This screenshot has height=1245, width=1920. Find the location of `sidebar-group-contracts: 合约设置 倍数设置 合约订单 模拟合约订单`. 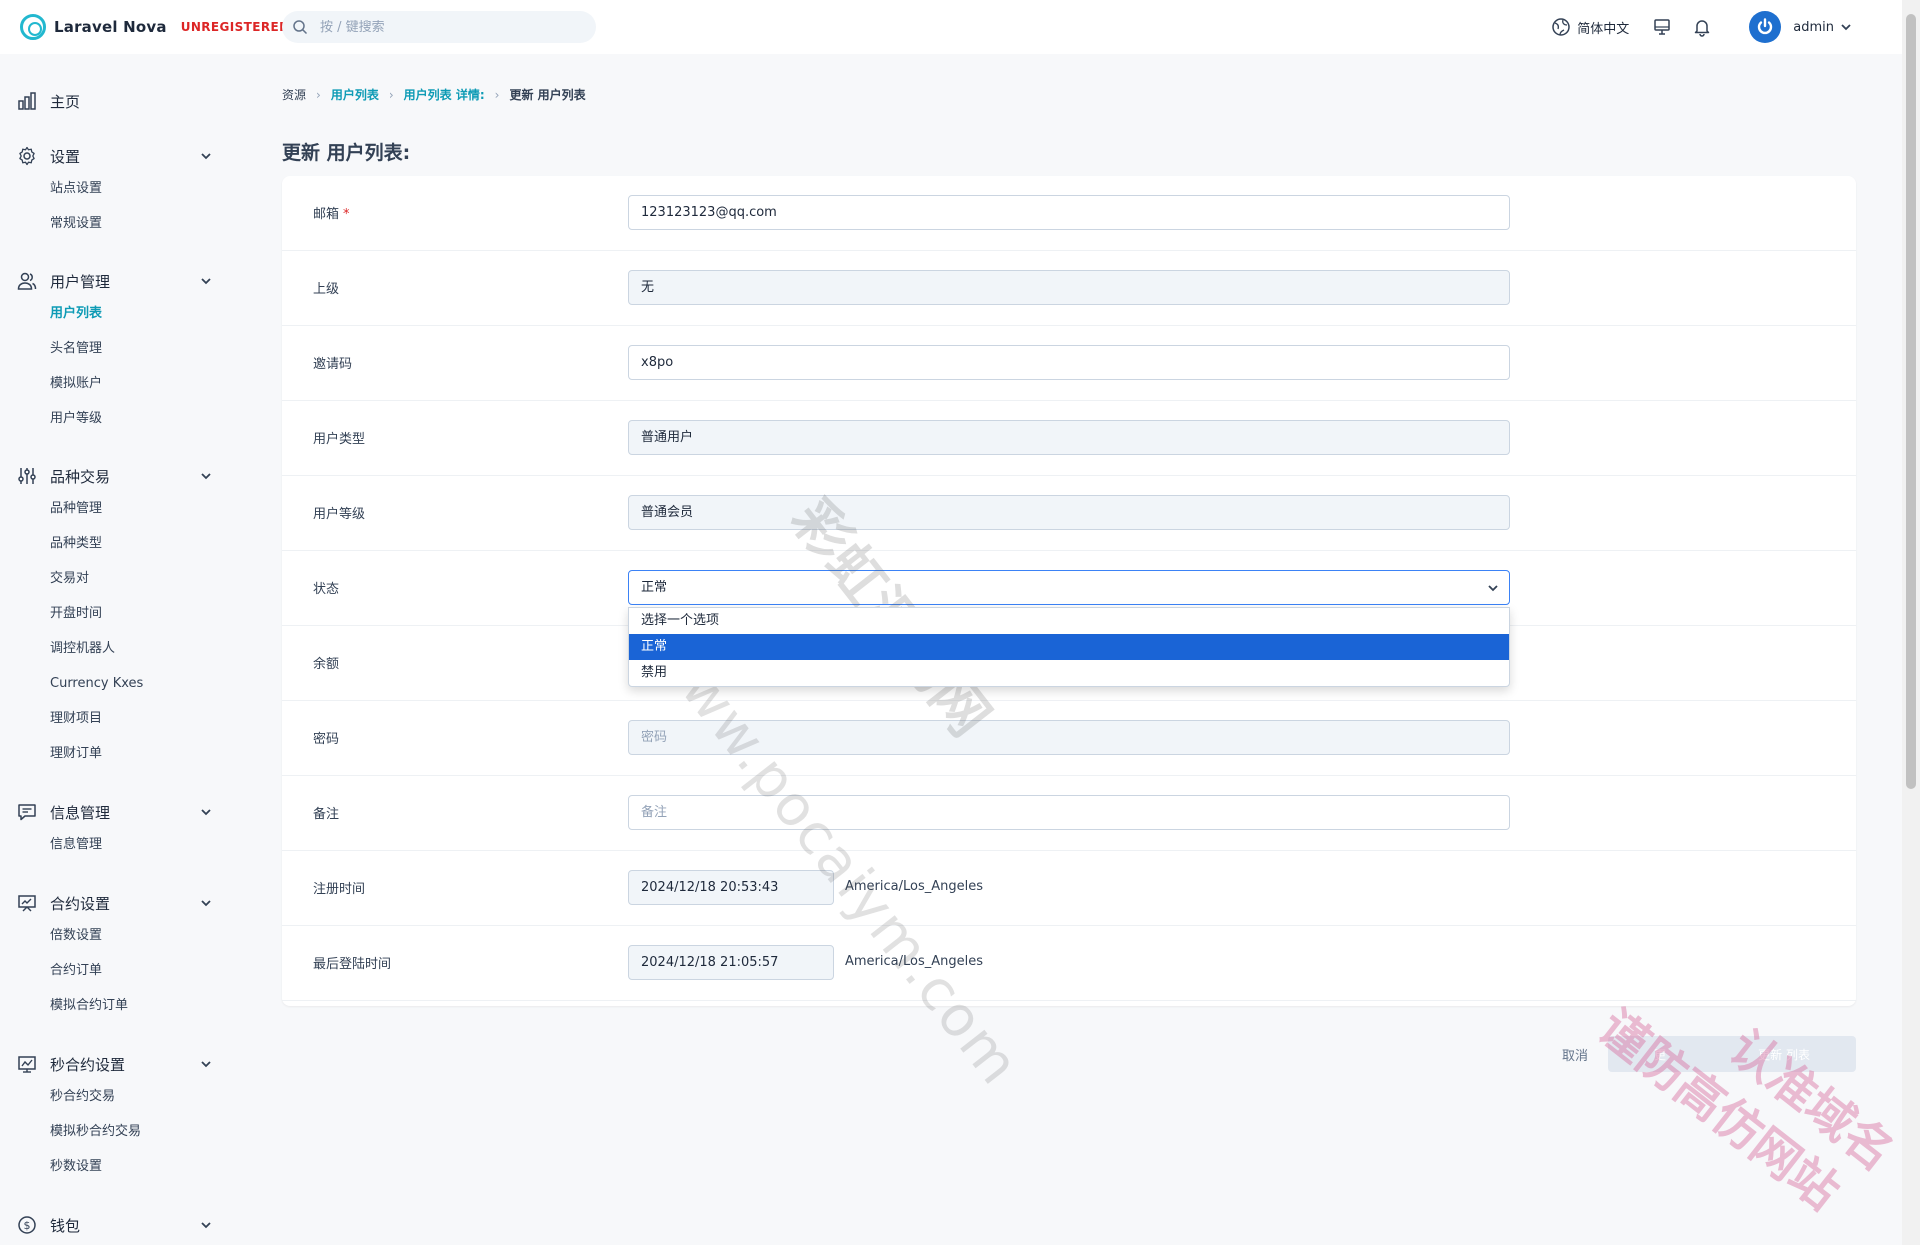

sidebar-group-contracts: 合约设置 倍数设置 合约订单 模拟合约订单 is located at coordinates (120, 955).